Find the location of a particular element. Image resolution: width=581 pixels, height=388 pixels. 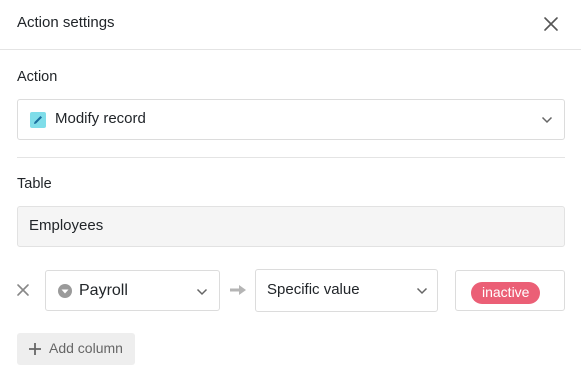

single-select-icon is located at coordinates (65, 291).